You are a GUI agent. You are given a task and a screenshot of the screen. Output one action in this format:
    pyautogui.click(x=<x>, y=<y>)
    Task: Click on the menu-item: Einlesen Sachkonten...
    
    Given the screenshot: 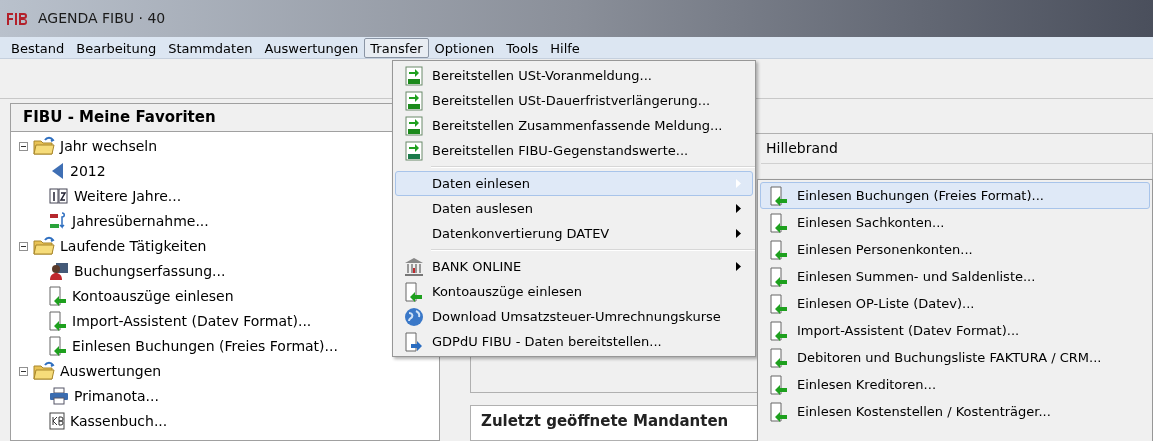 What is the action you would take?
    pyautogui.click(x=955, y=222)
    